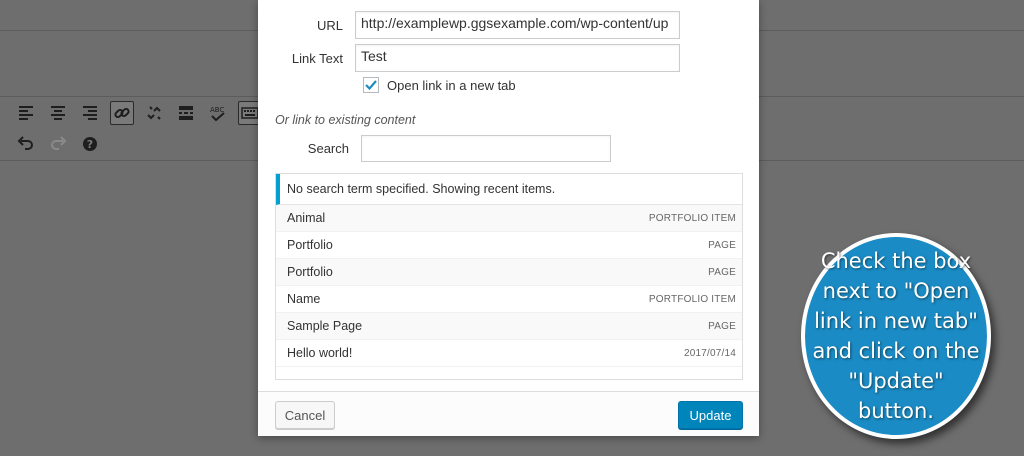  I want to click on editor-toolbar-row-1: ABC, so click(138, 113).